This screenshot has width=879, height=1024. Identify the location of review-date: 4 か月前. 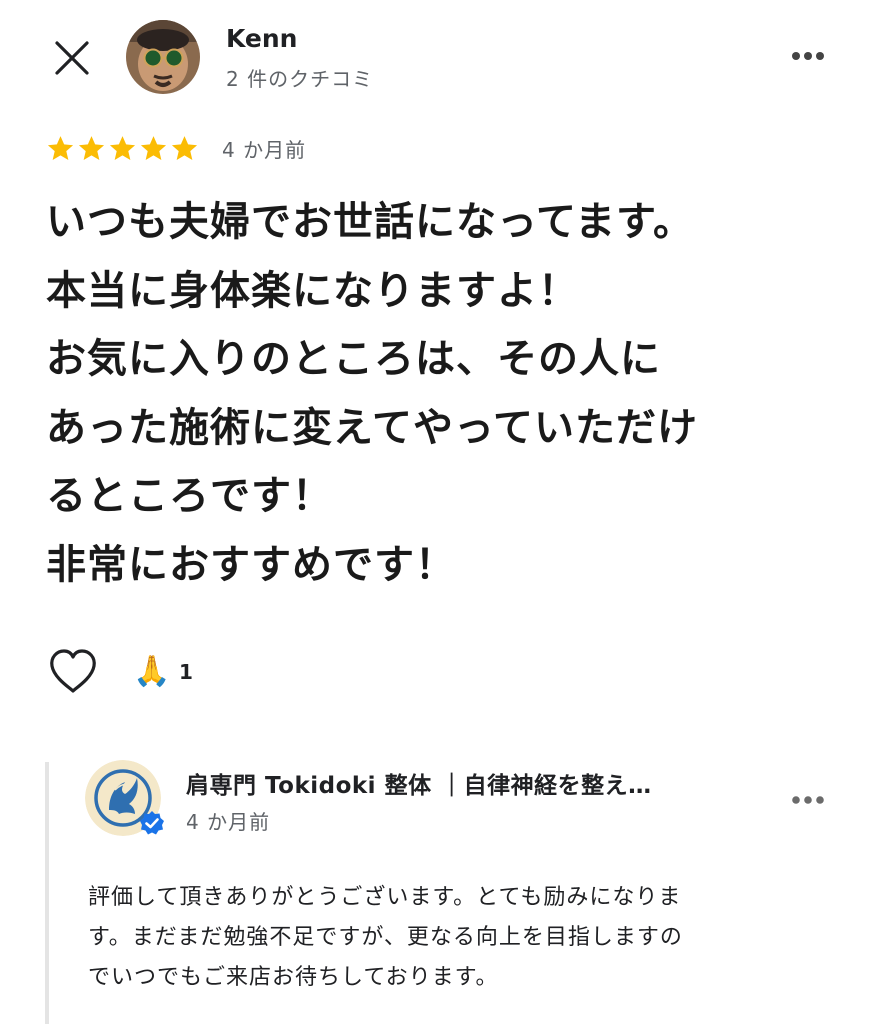
(264, 150).